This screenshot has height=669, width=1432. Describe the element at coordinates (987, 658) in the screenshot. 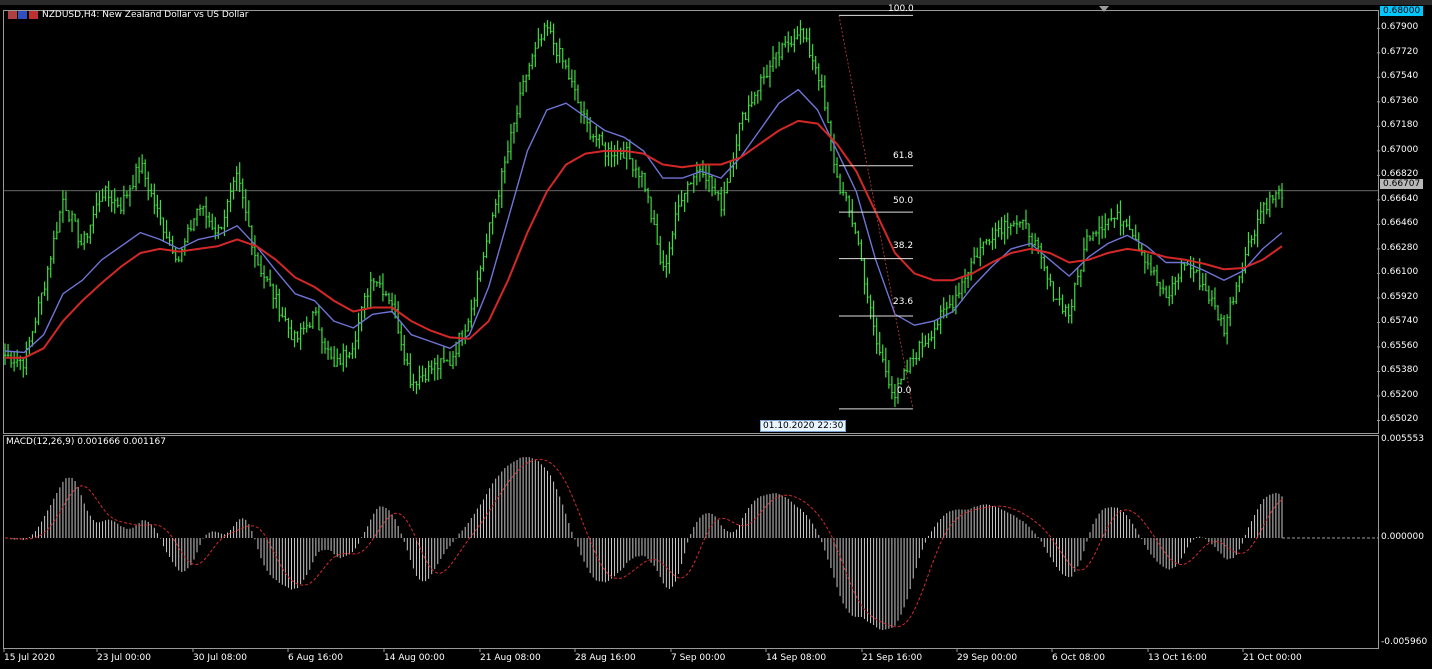

I see `time-axis-label: 29 Sep 00:00` at that location.